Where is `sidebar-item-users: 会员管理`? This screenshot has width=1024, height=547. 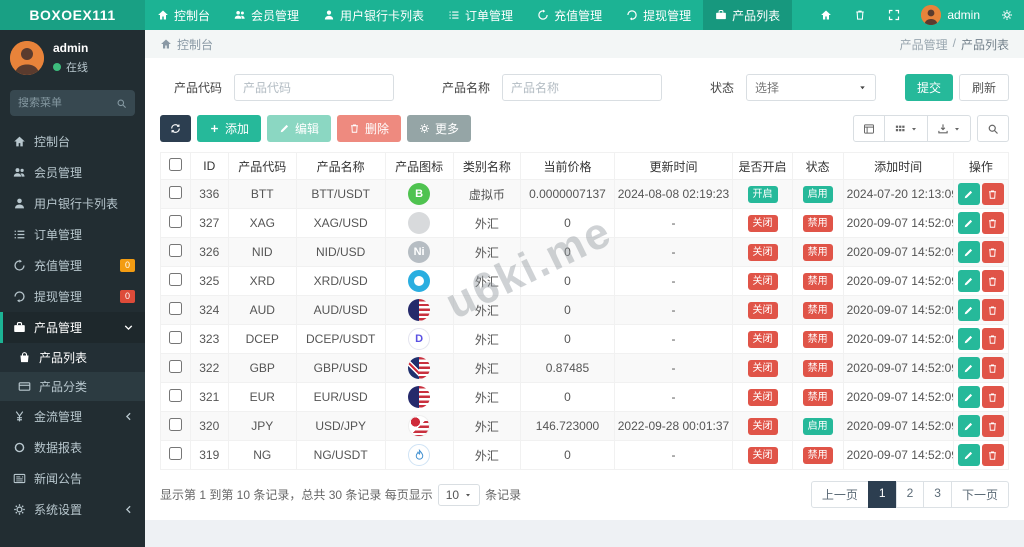 sidebar-item-users: 会员管理 is located at coordinates (72, 172).